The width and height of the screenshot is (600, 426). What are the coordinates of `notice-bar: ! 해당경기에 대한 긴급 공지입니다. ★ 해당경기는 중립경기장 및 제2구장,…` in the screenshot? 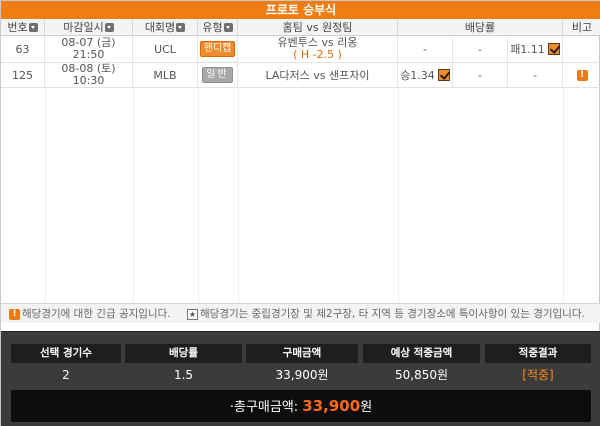 It's located at (300, 313).